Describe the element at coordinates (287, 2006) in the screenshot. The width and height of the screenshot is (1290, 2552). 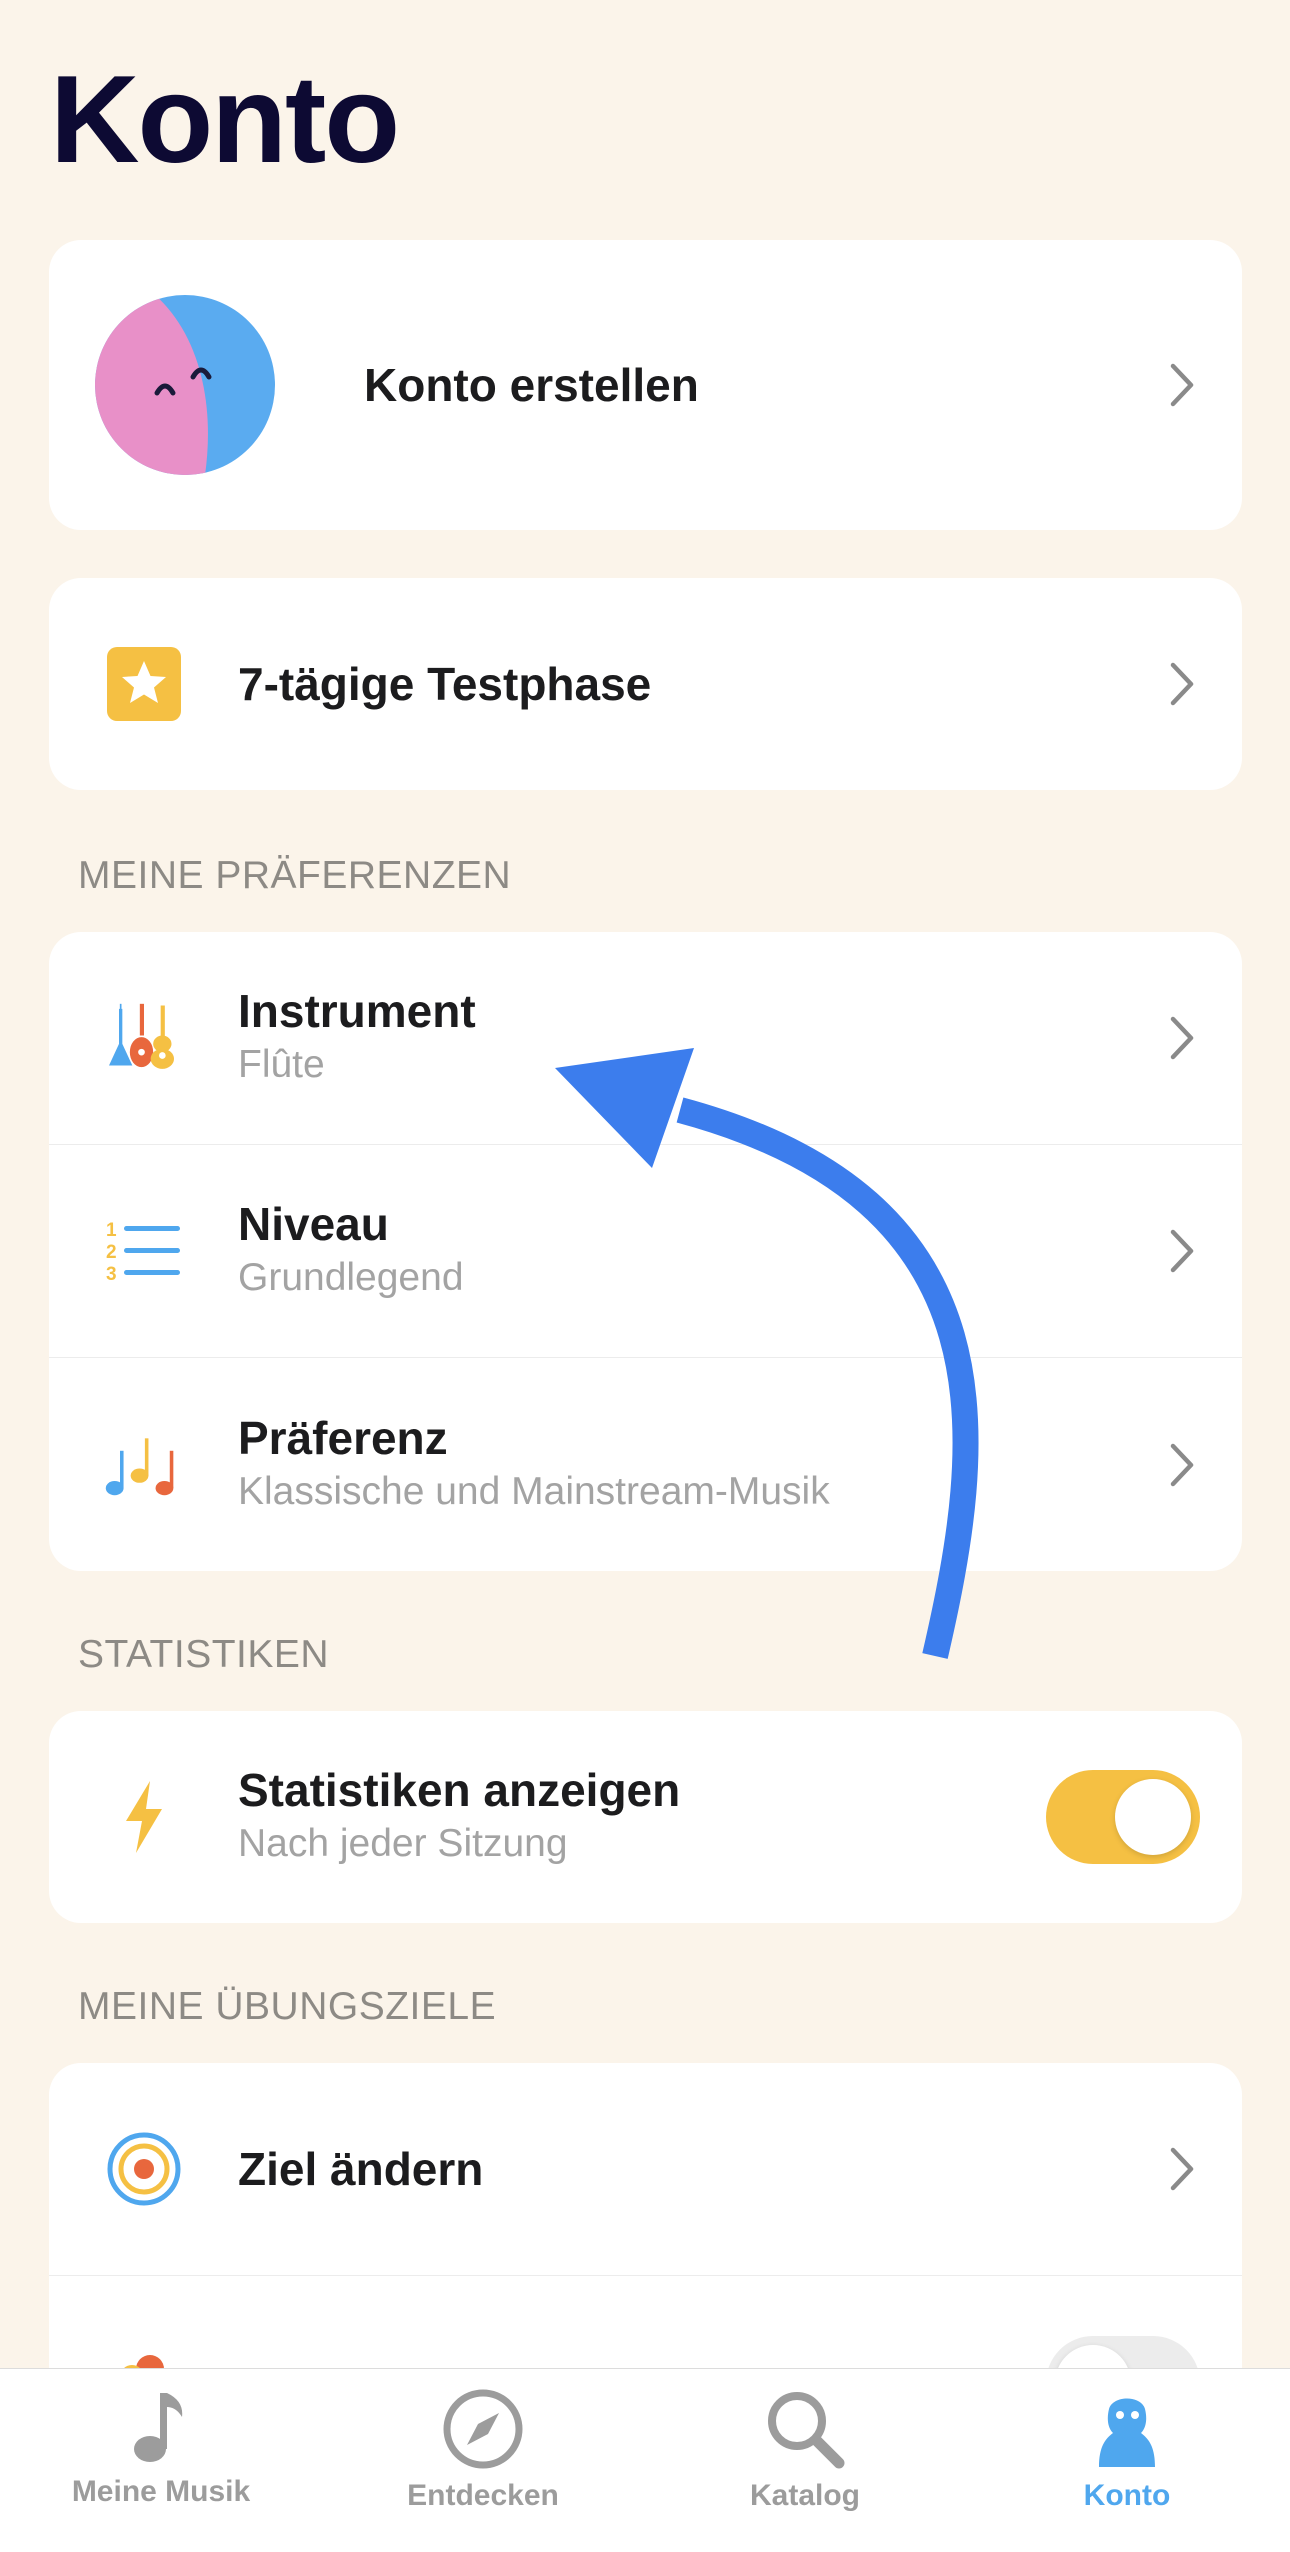
I see `goals-section-label: MEINE ÜBUNGSZIELE` at that location.